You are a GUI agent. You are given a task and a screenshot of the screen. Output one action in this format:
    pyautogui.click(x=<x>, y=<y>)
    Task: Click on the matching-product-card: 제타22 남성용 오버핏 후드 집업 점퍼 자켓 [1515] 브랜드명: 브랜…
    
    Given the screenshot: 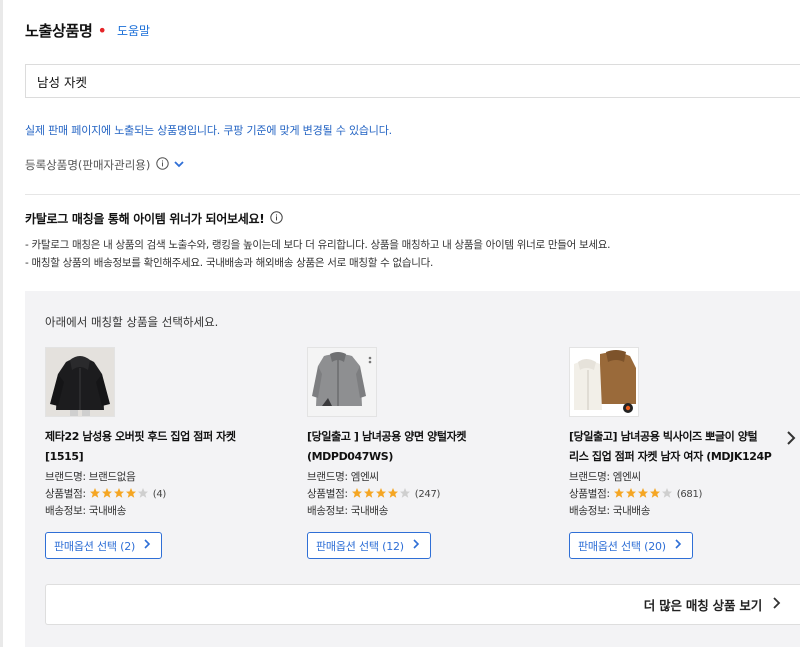 What is the action you would take?
    pyautogui.click(x=170, y=453)
    